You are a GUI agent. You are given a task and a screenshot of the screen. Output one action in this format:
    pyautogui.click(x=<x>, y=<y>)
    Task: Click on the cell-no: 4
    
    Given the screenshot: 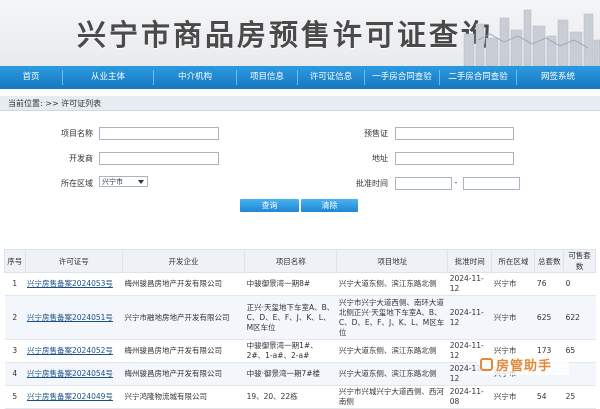 What is the action you would take?
    pyautogui.click(x=15, y=374)
    